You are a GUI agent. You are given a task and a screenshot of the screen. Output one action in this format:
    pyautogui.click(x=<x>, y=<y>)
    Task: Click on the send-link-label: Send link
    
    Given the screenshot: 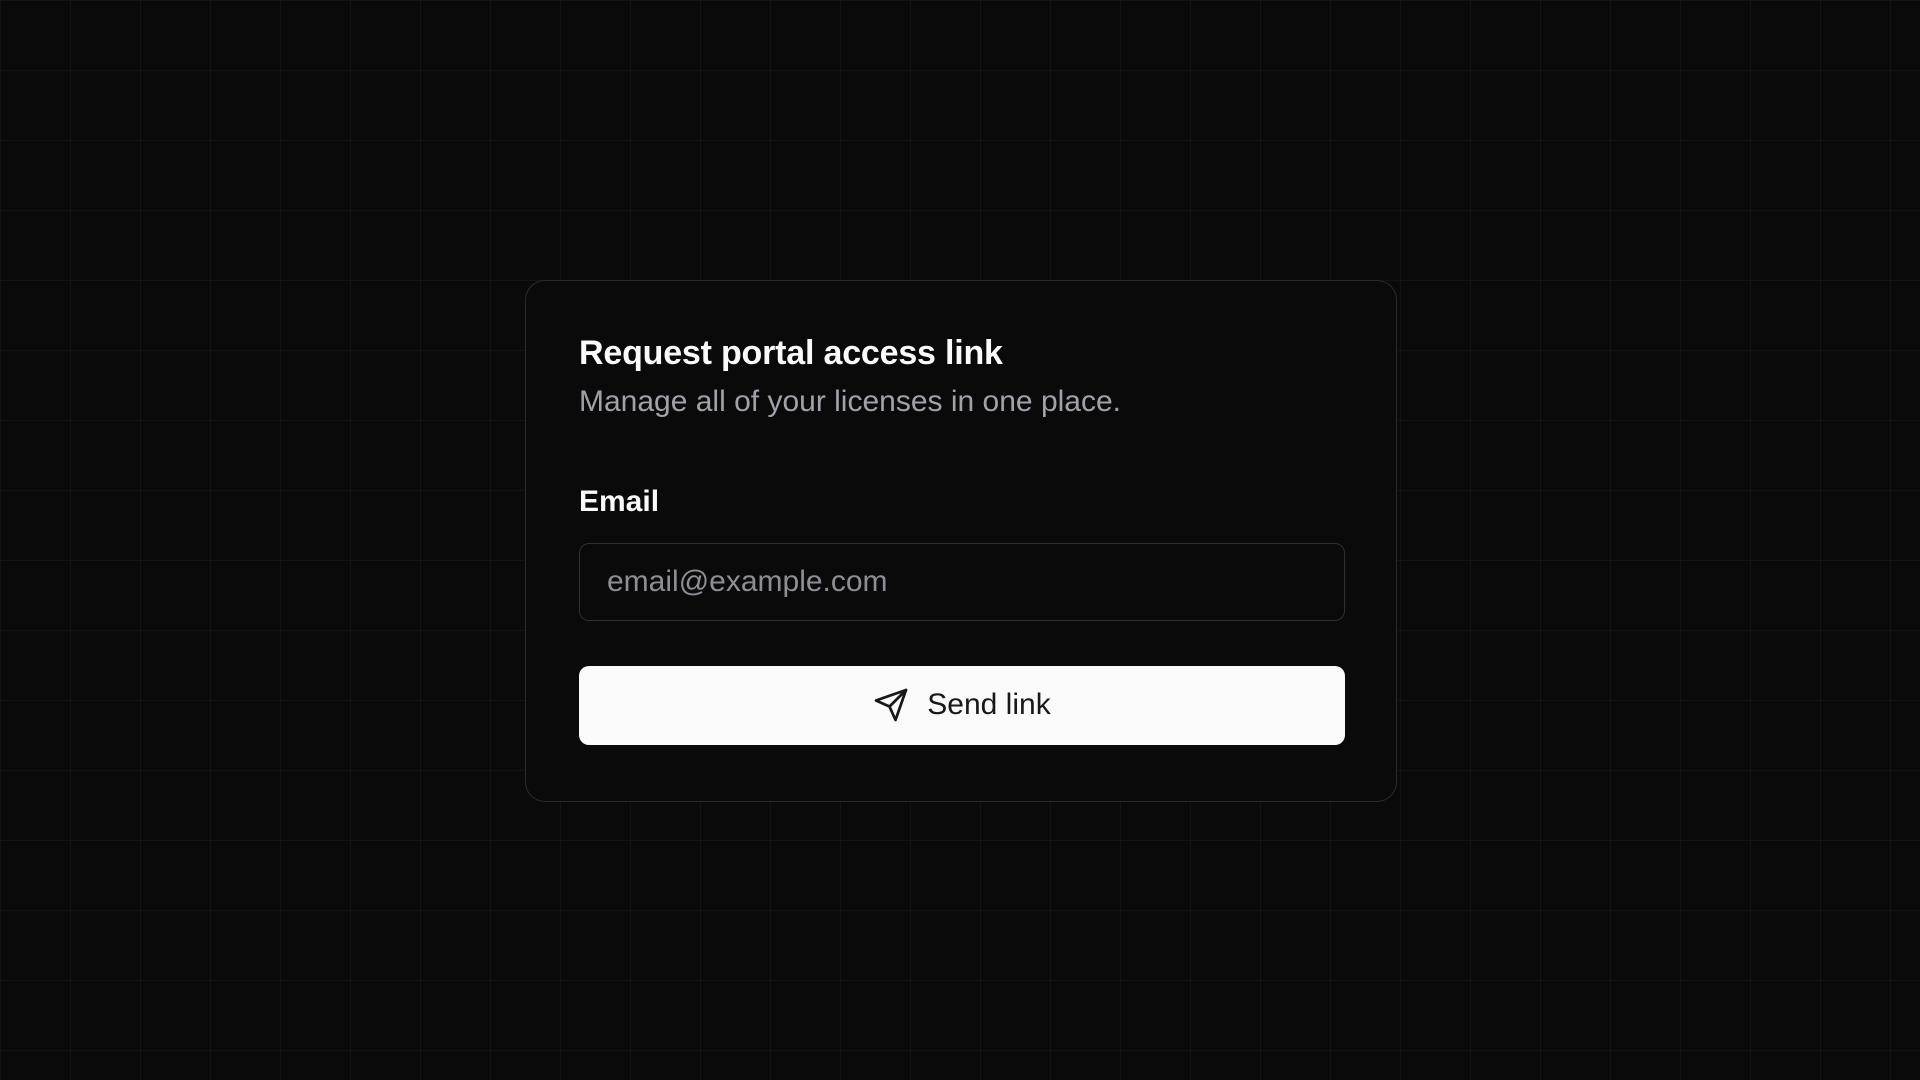 What is the action you would take?
    pyautogui.click(x=989, y=705)
    